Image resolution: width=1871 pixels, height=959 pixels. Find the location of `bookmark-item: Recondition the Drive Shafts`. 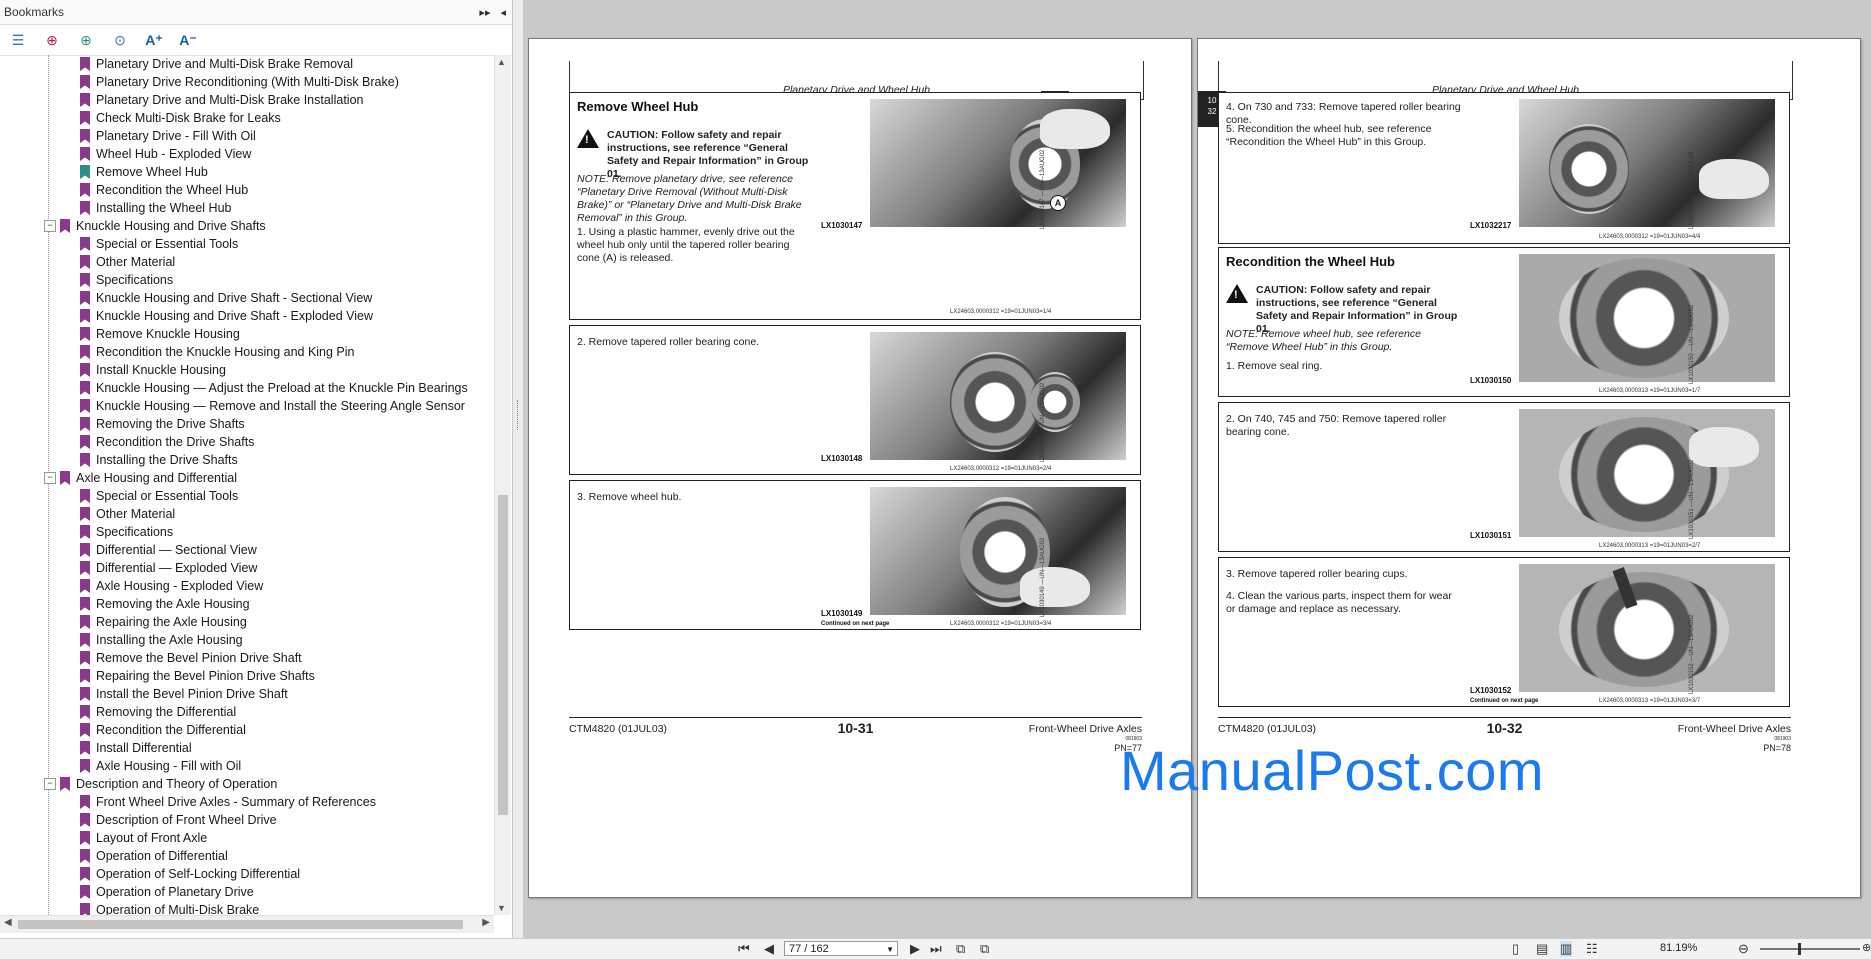

bookmark-item: Recondition the Drive Shafts is located at coordinates (247, 442).